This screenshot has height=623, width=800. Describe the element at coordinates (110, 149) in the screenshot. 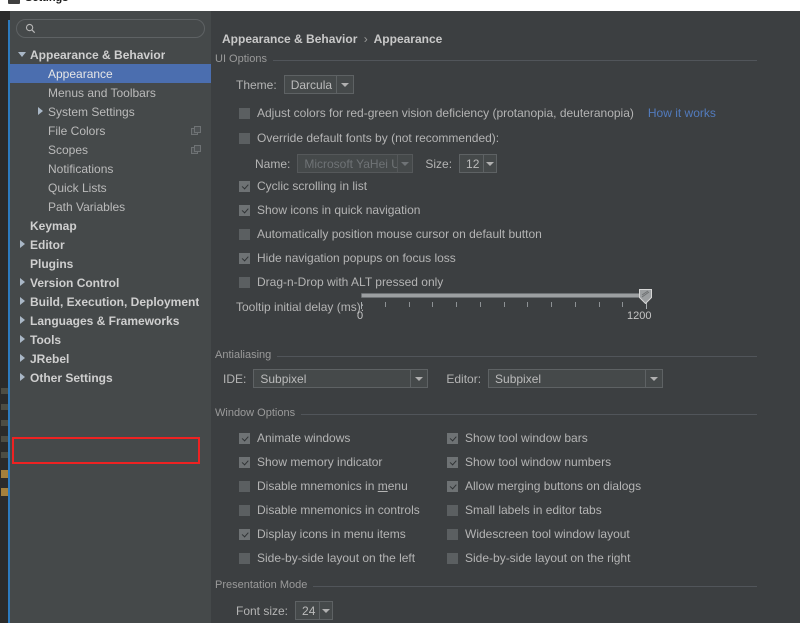

I see `sidebar-item-scopes: Scopes` at that location.